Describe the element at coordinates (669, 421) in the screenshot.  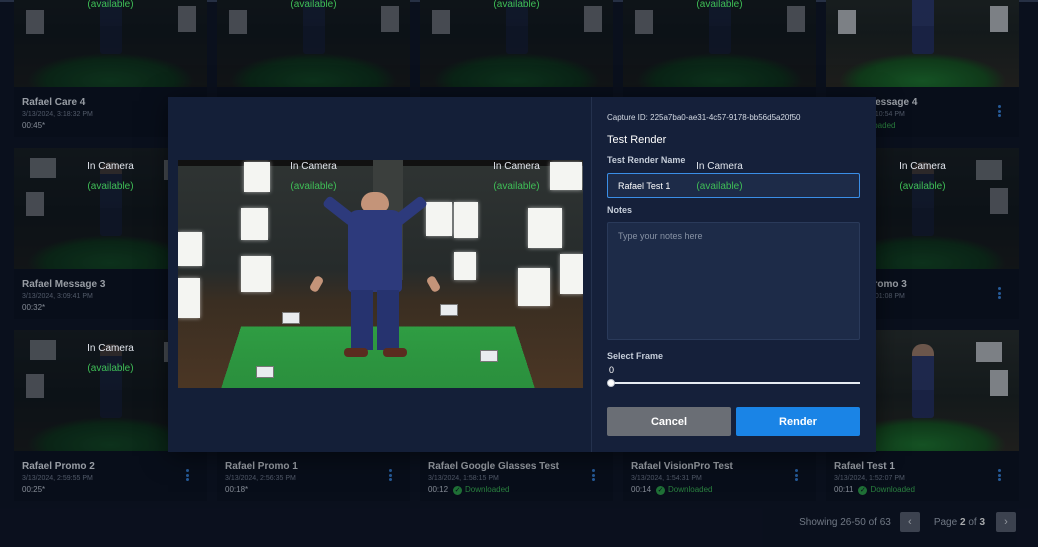
I see `cancel-button: Cancel` at that location.